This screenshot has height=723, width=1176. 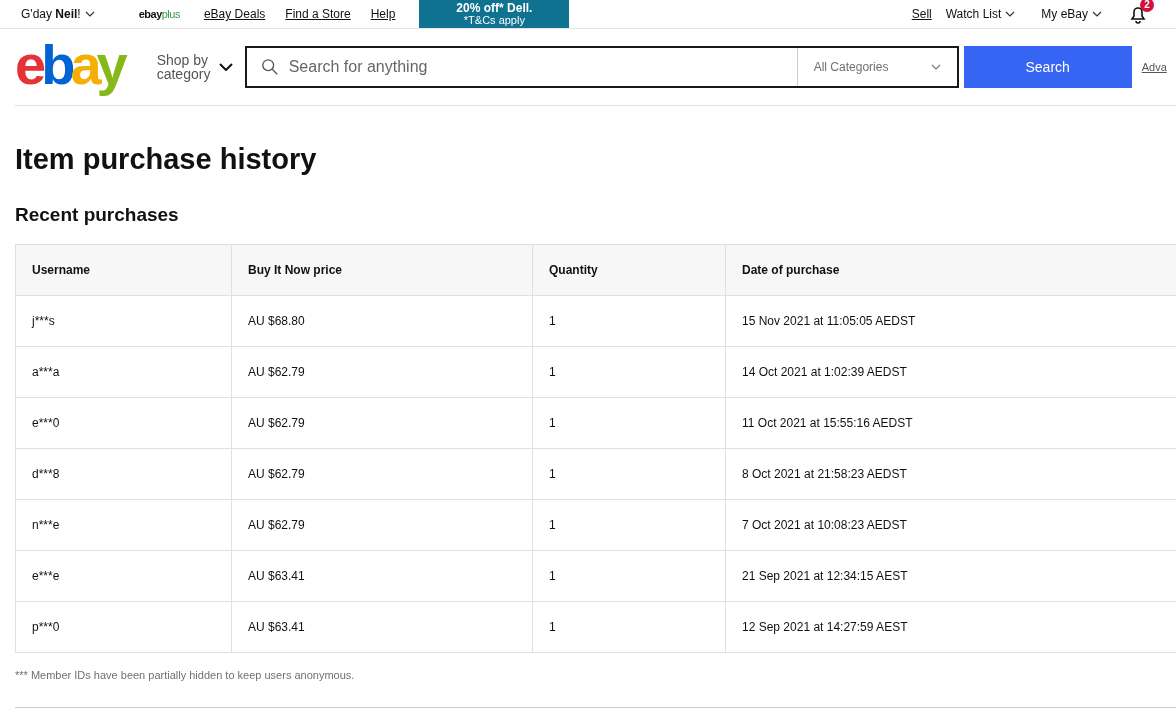 What do you see at coordinates (318, 14) in the screenshot?
I see `top-link: Find a Store` at bounding box center [318, 14].